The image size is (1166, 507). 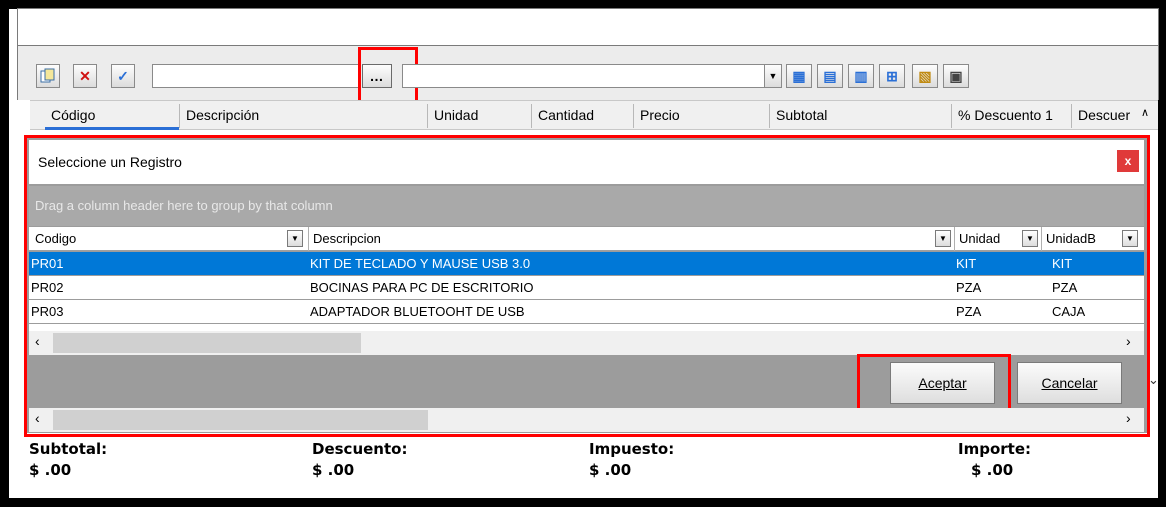 I want to click on grid-icon: ▦, so click(x=799, y=75).